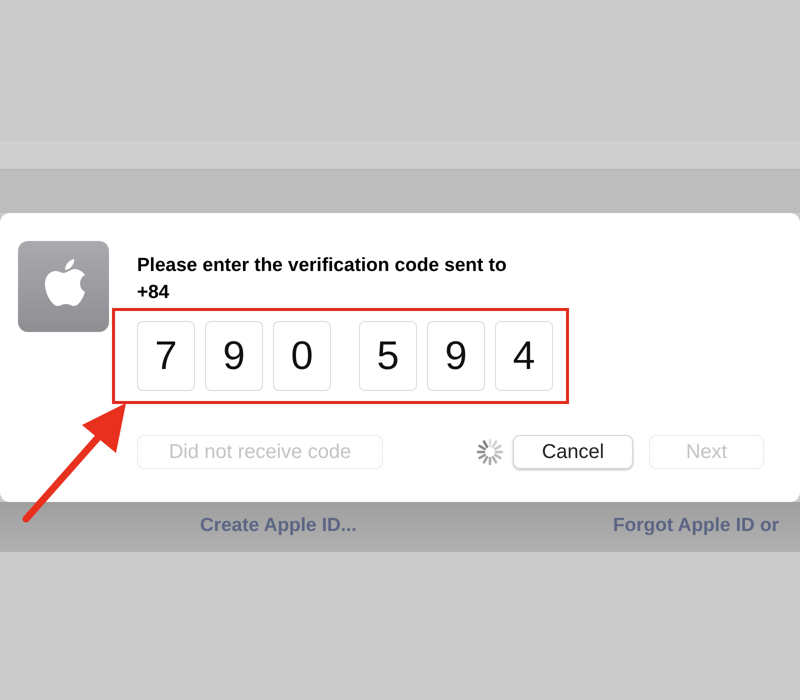  Describe the element at coordinates (524, 356) in the screenshot. I see `code-digit-field: 4` at that location.